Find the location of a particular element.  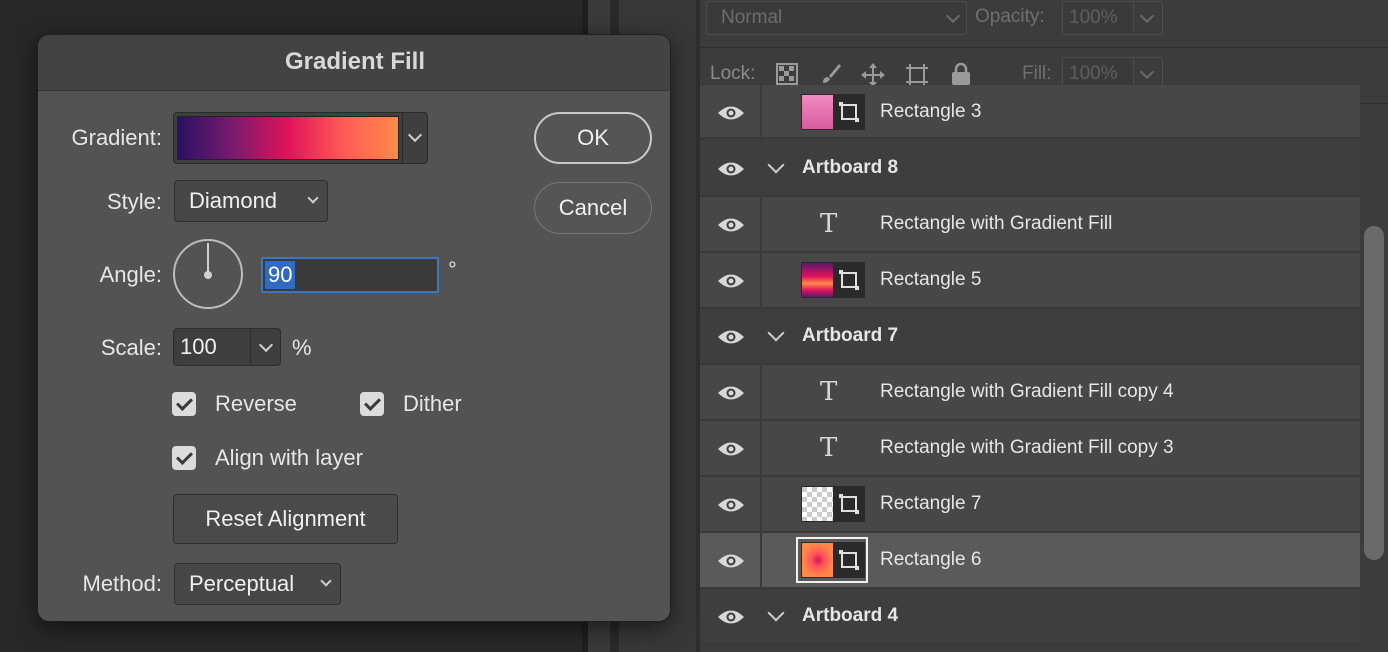

dither-label: Dither is located at coordinates (432, 404).